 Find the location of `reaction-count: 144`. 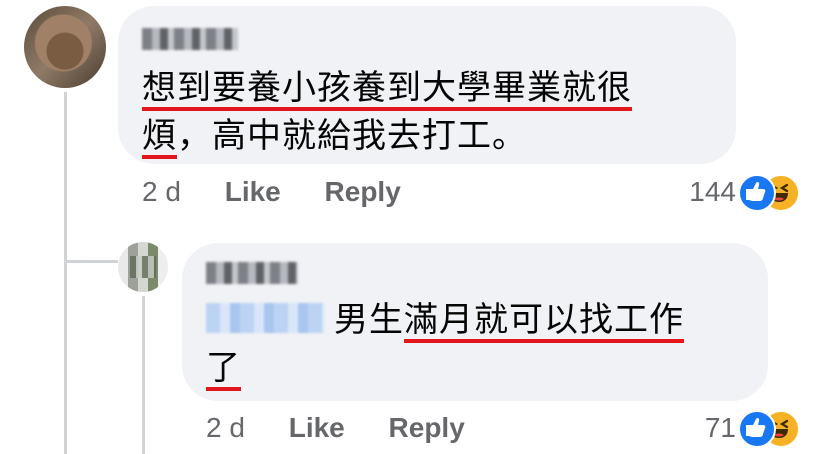

reaction-count: 144 is located at coordinates (712, 192).